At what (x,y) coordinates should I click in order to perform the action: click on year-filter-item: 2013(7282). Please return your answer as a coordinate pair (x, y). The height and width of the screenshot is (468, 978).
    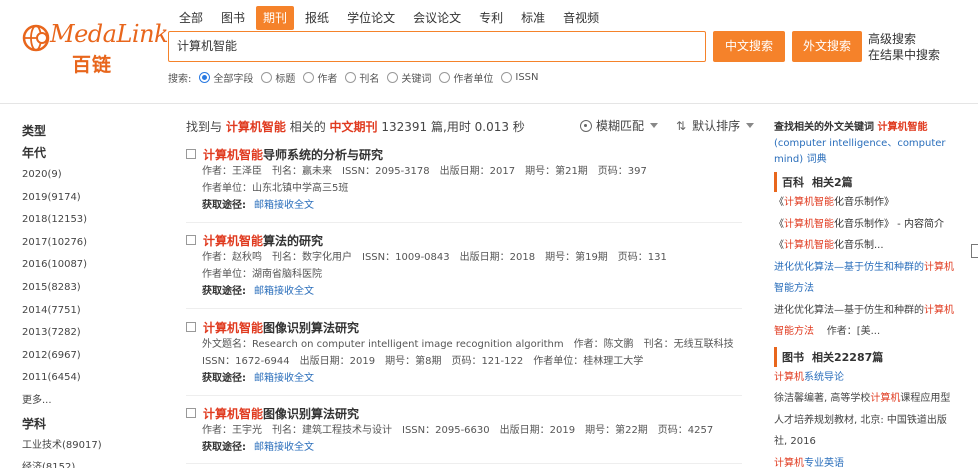
    Looking at the image, I should click on (82, 333).